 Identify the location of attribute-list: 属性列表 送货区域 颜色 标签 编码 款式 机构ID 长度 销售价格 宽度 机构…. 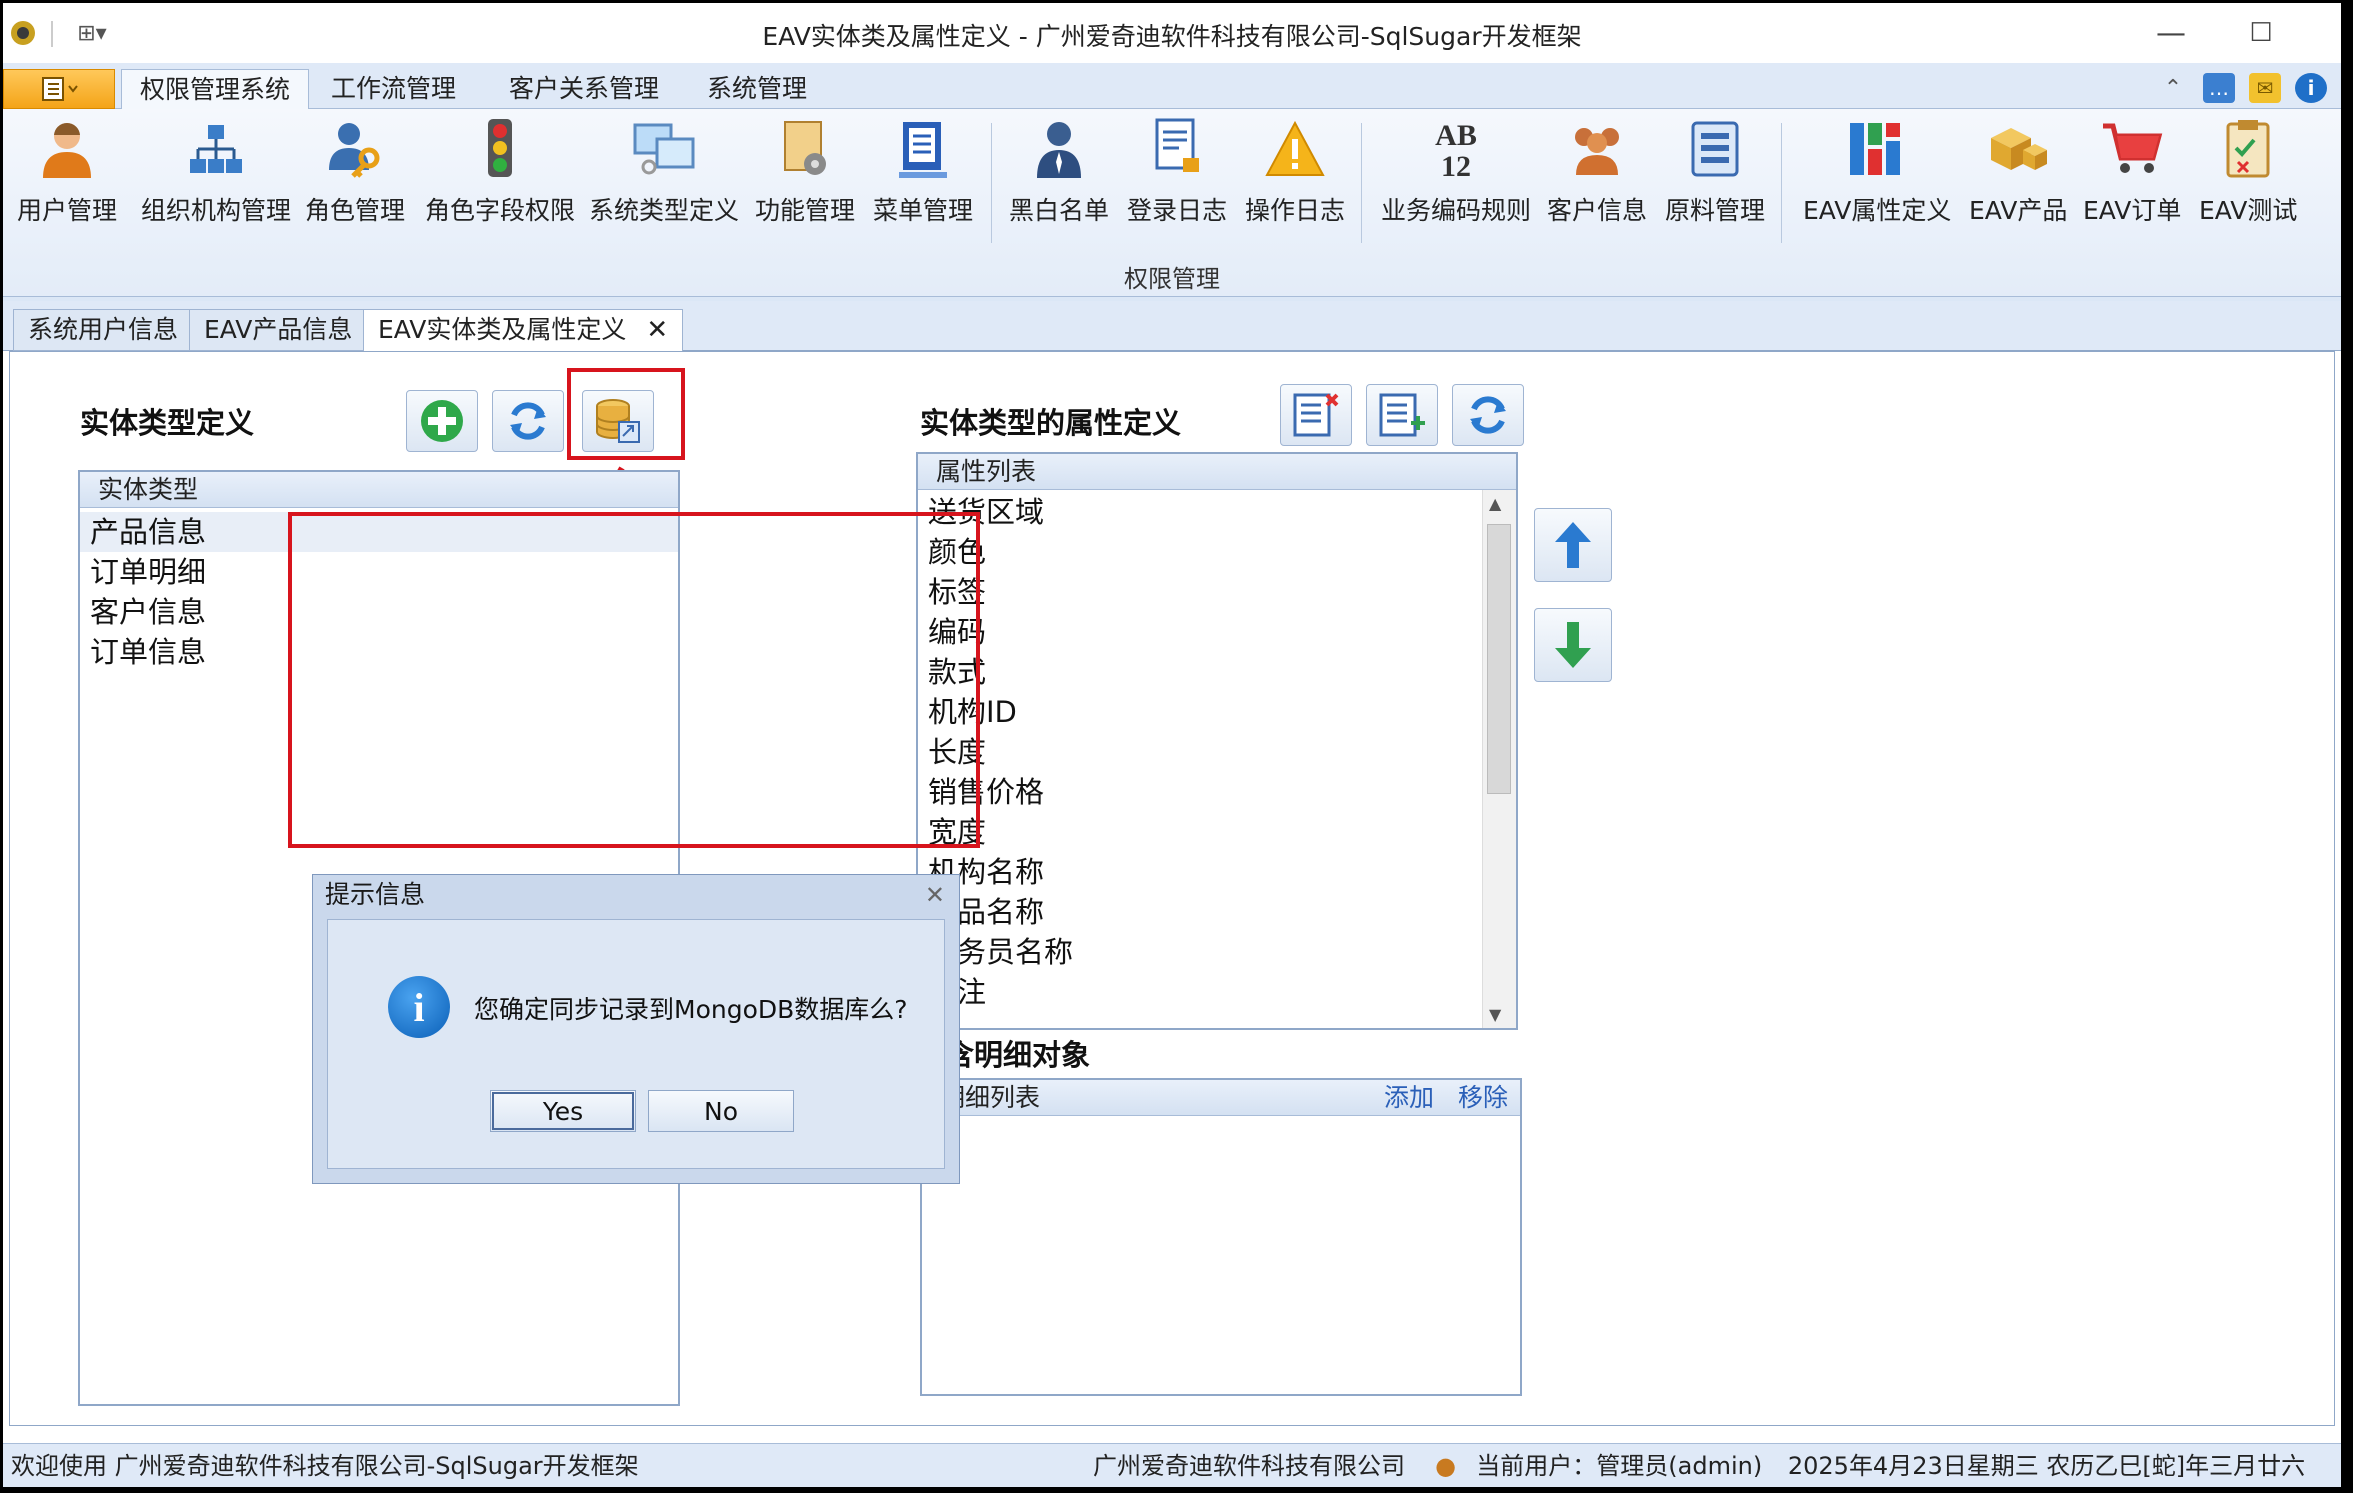
(1217, 741).